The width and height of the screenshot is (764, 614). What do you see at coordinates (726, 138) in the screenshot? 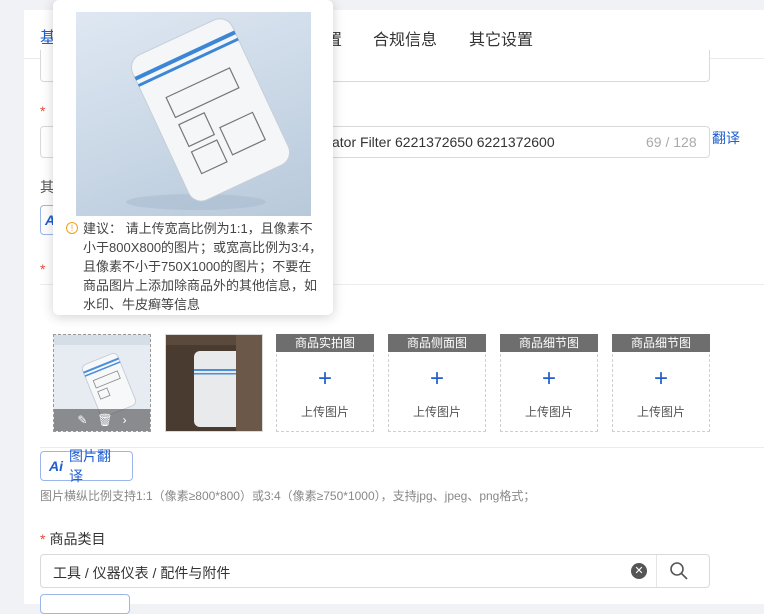
I see `translate-link: 翻译` at bounding box center [726, 138].